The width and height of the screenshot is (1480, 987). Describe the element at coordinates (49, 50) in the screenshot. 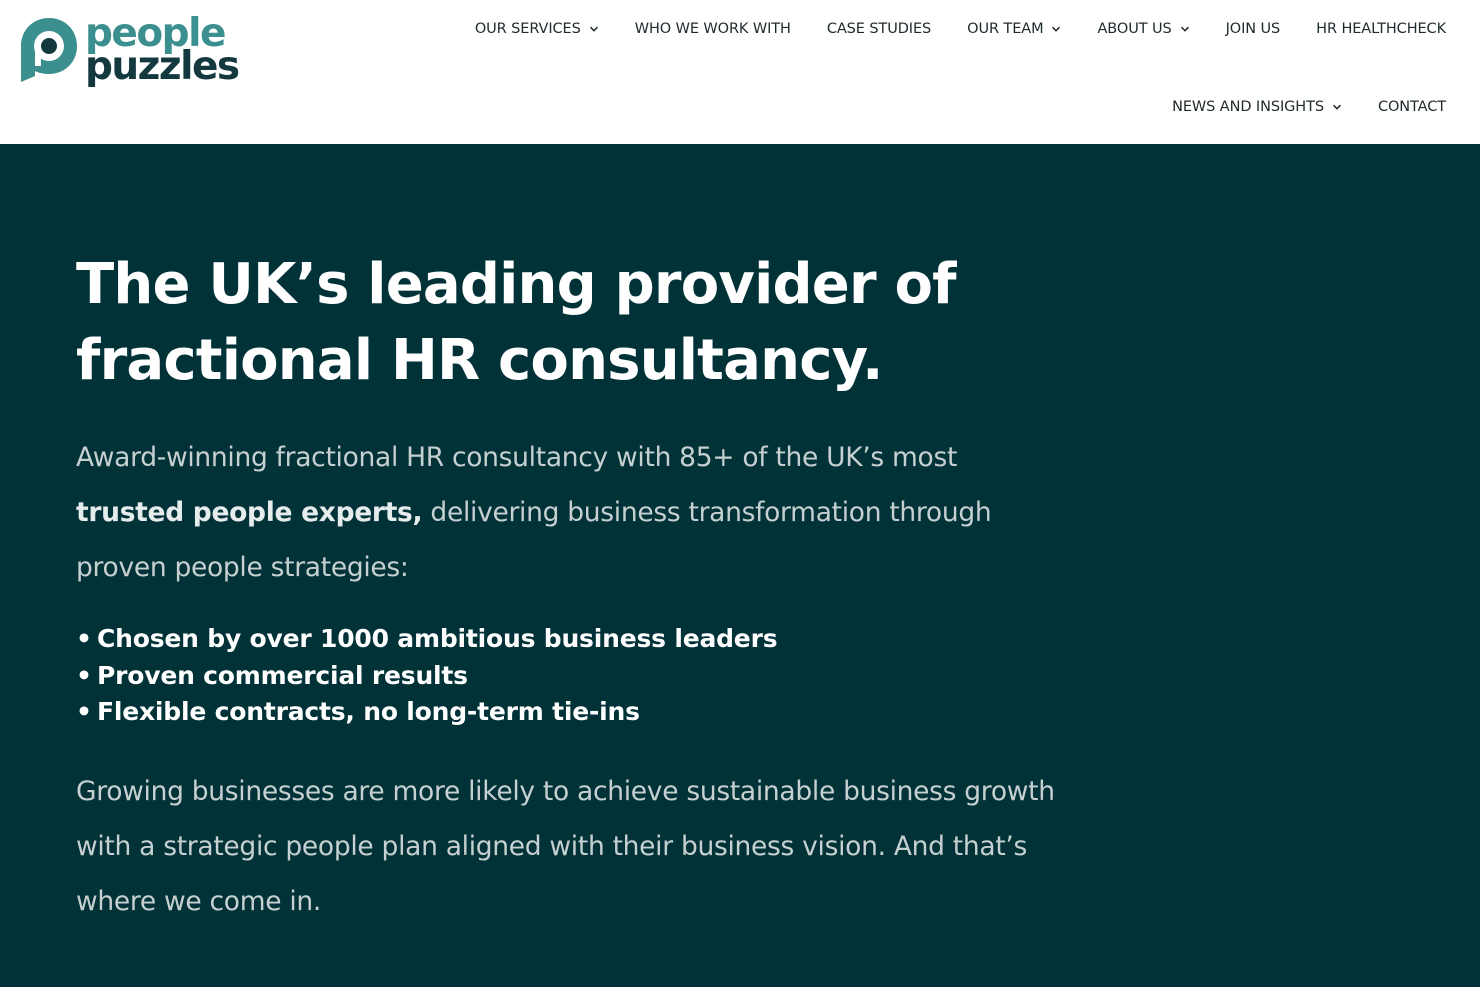

I see `puzzle-p-logo-icon` at that location.